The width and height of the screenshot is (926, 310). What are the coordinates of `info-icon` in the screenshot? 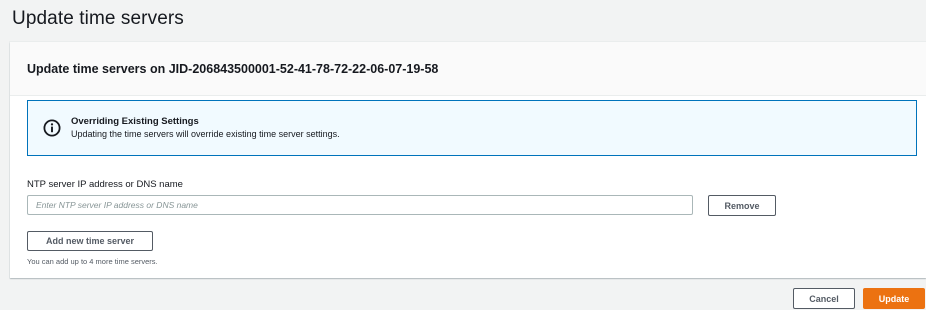 It's located at (52, 128).